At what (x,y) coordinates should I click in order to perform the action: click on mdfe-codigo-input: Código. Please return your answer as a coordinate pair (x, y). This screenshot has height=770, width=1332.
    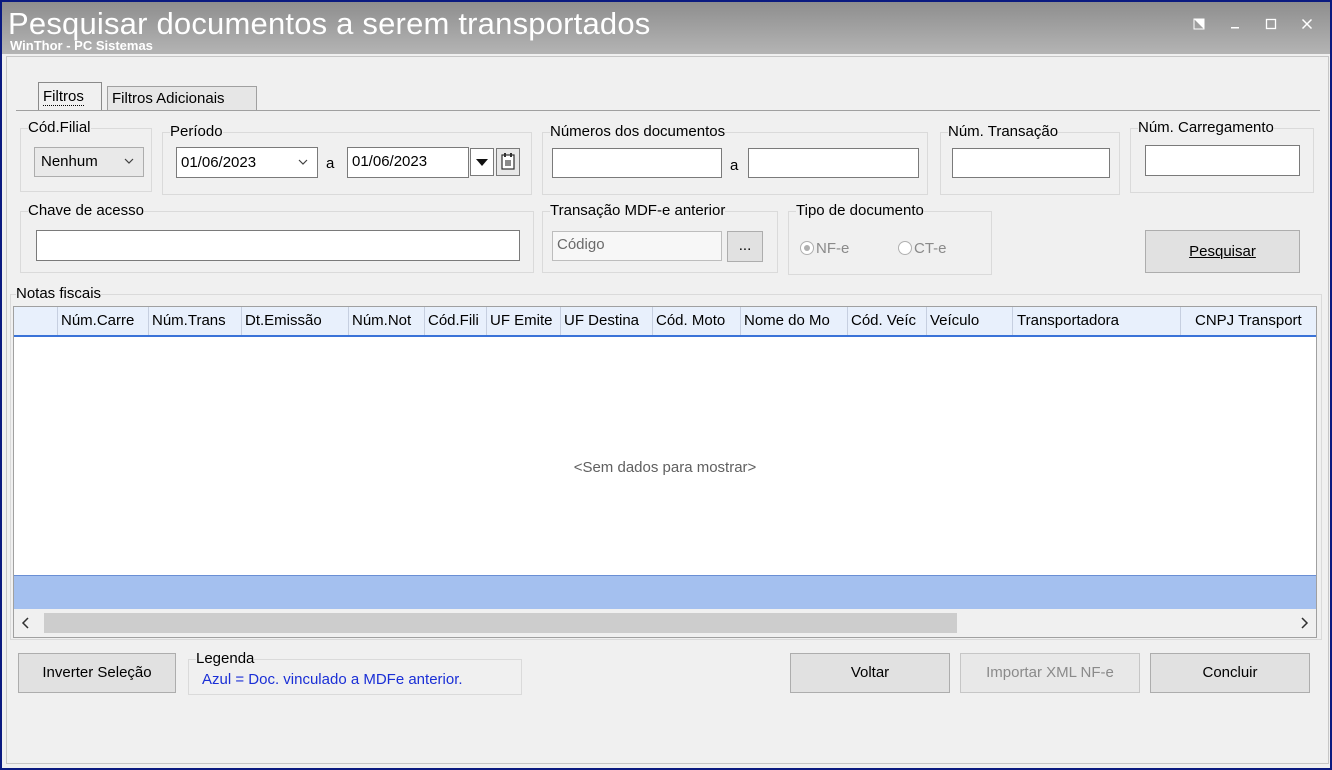
    Looking at the image, I should click on (637, 246).